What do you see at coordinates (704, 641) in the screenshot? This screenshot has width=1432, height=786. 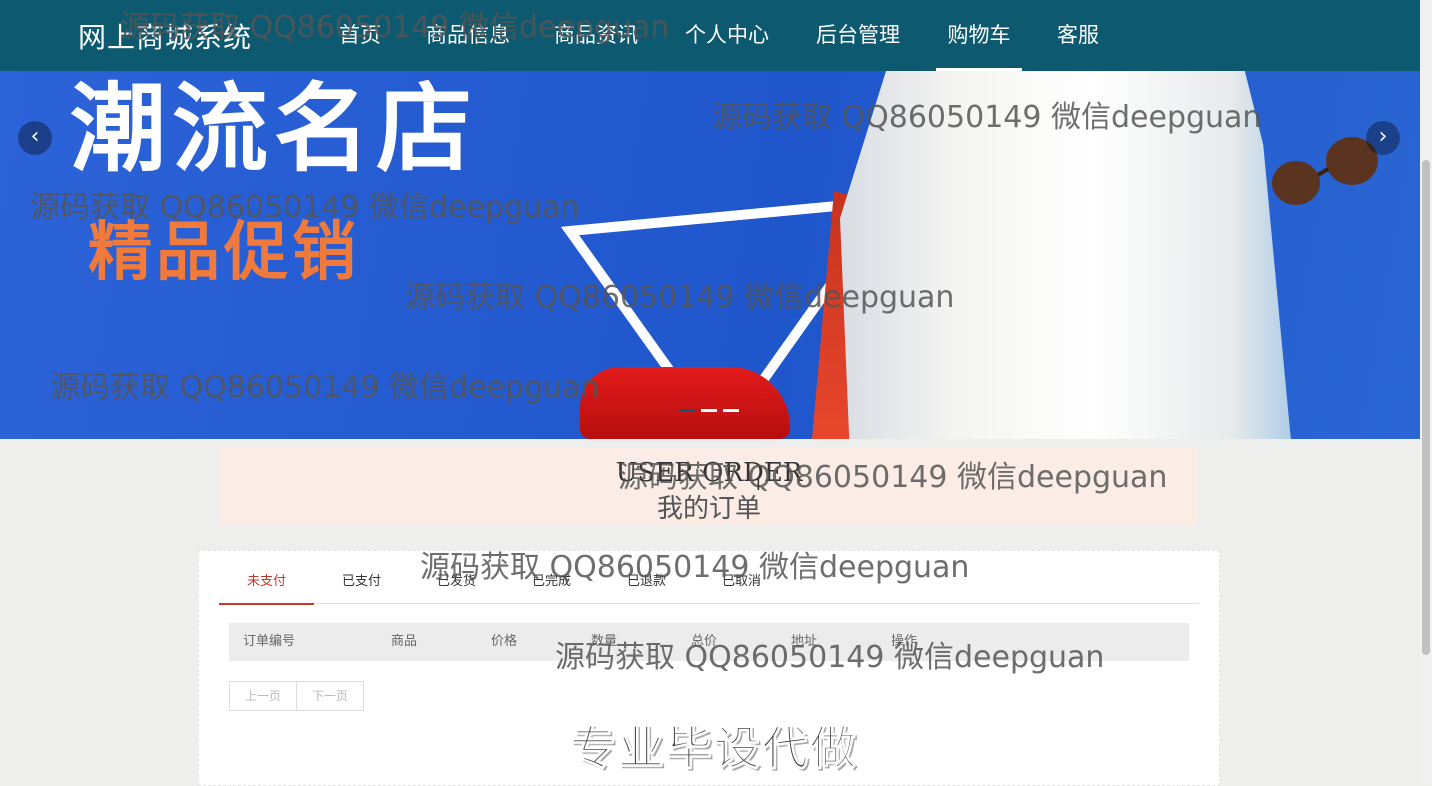 I see `column-total: 总价` at bounding box center [704, 641].